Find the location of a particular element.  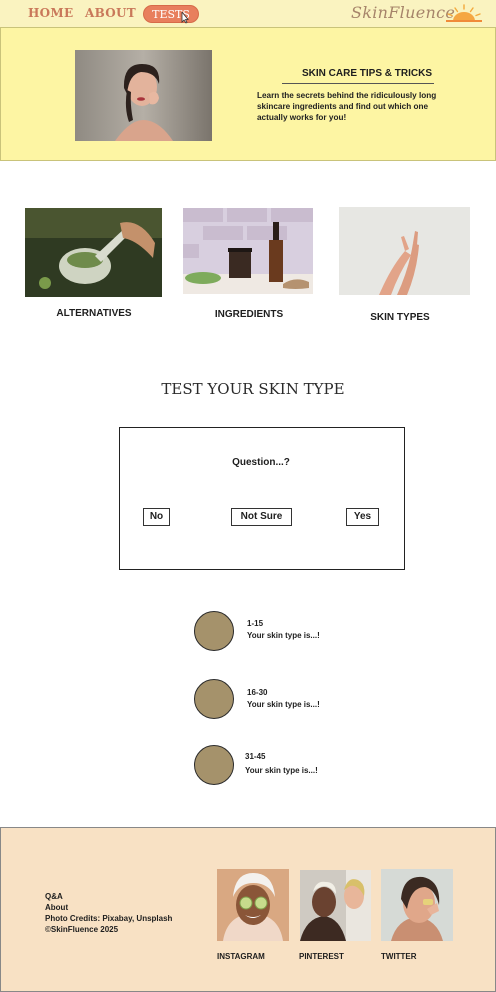

pointer-cursor-icon is located at coordinates (185, 18).